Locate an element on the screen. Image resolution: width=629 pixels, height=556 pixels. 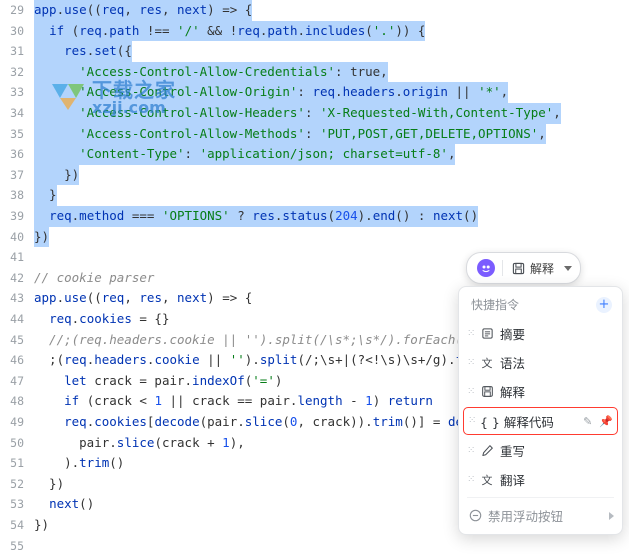
summary-icon is located at coordinates (487, 333).